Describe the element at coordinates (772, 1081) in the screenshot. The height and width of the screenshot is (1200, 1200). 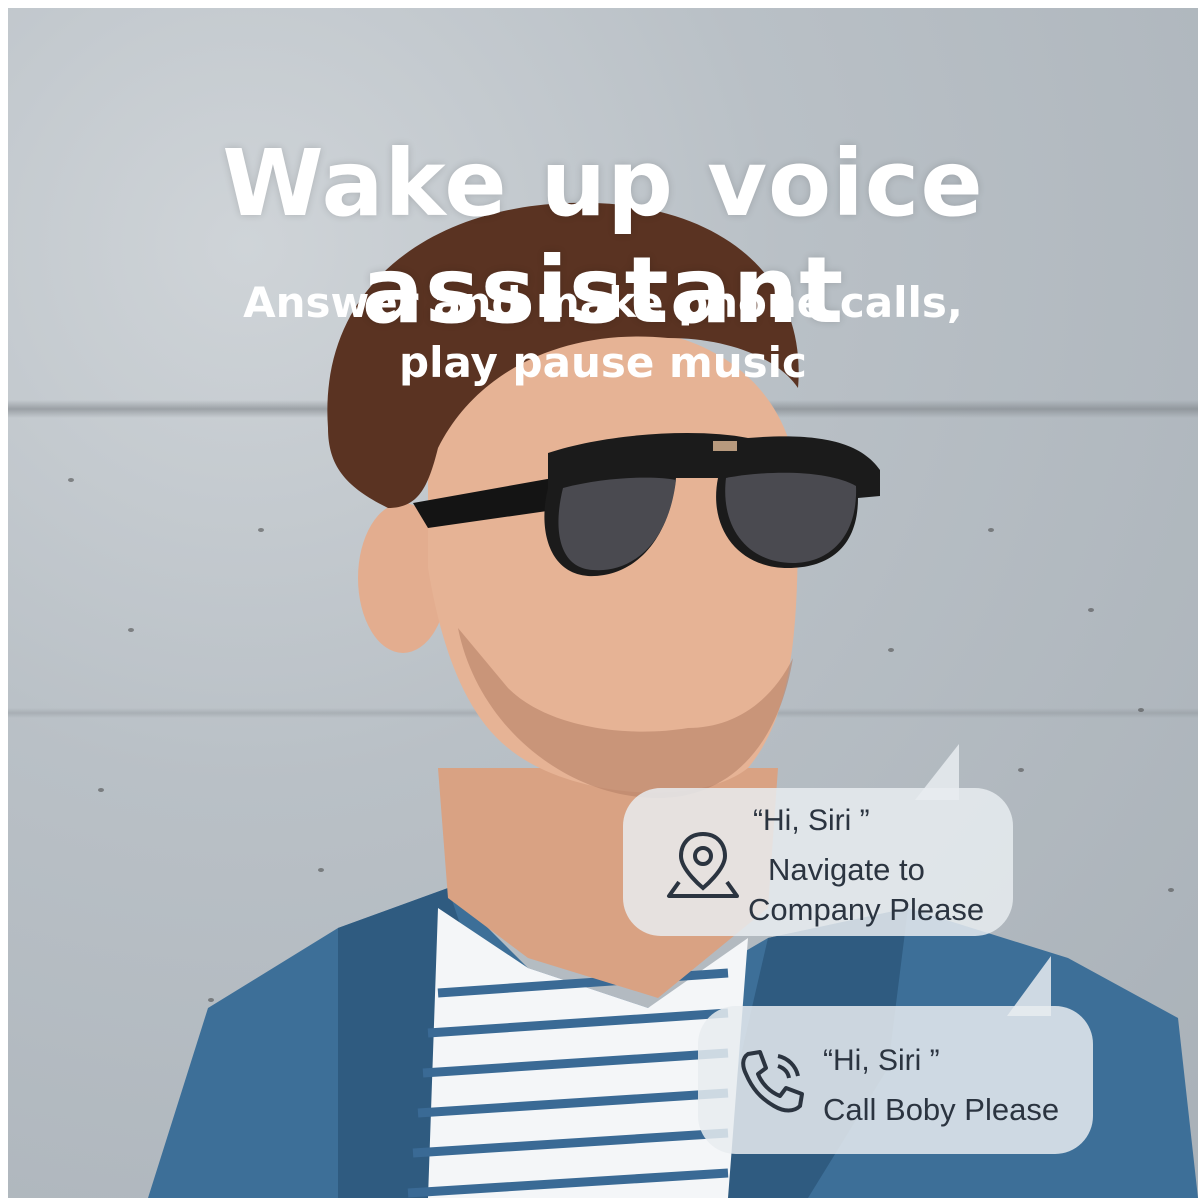
I see `phone-call-icon` at that location.